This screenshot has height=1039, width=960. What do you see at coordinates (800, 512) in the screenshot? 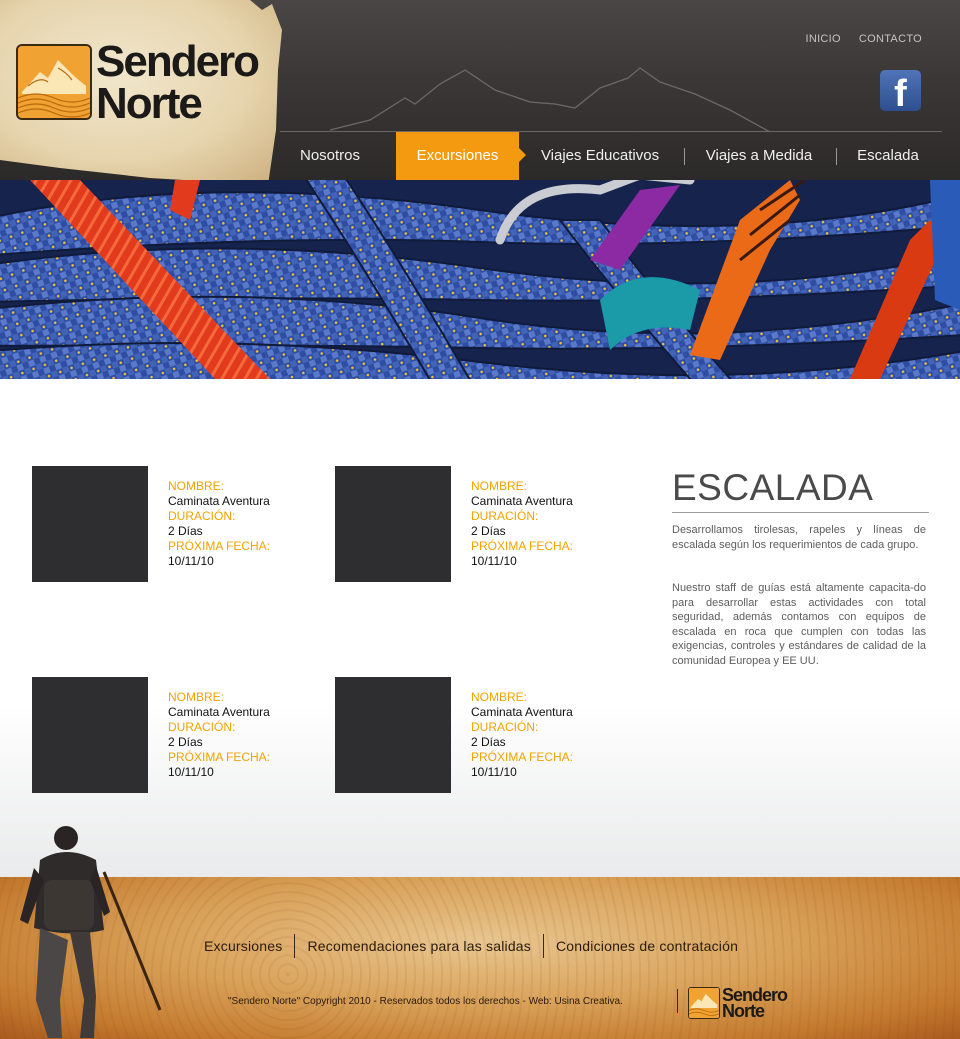
I see `title-divider` at bounding box center [800, 512].